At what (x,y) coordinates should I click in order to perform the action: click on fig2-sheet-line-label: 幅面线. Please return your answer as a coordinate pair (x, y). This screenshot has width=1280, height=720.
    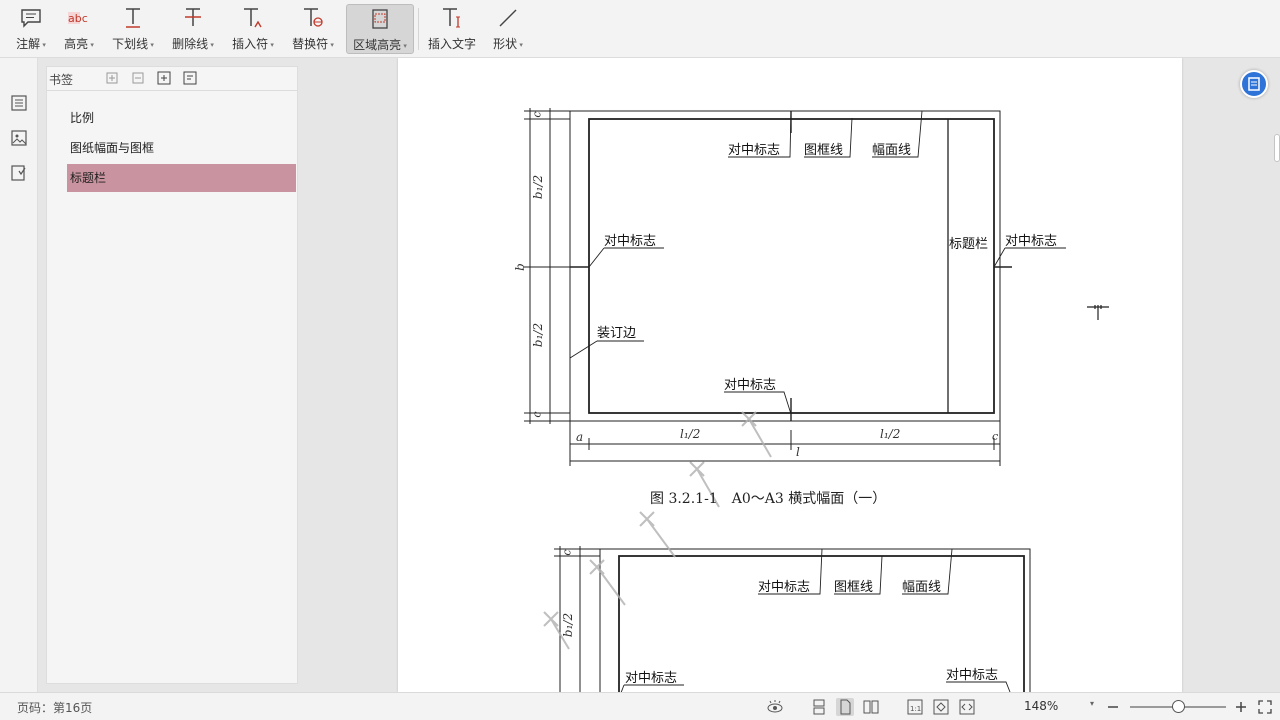
    Looking at the image, I should click on (922, 587).